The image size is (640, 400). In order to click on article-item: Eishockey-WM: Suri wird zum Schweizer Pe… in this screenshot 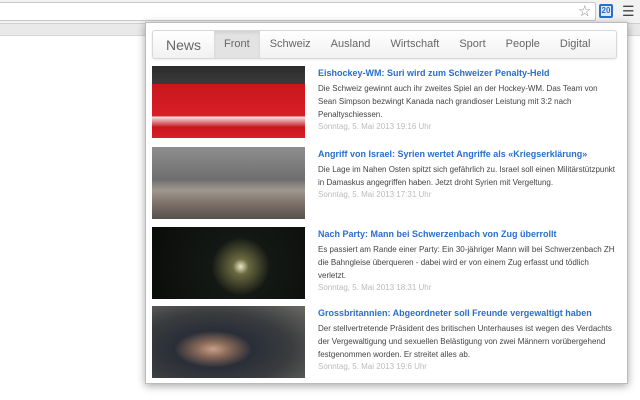, I will do `click(387, 103)`.